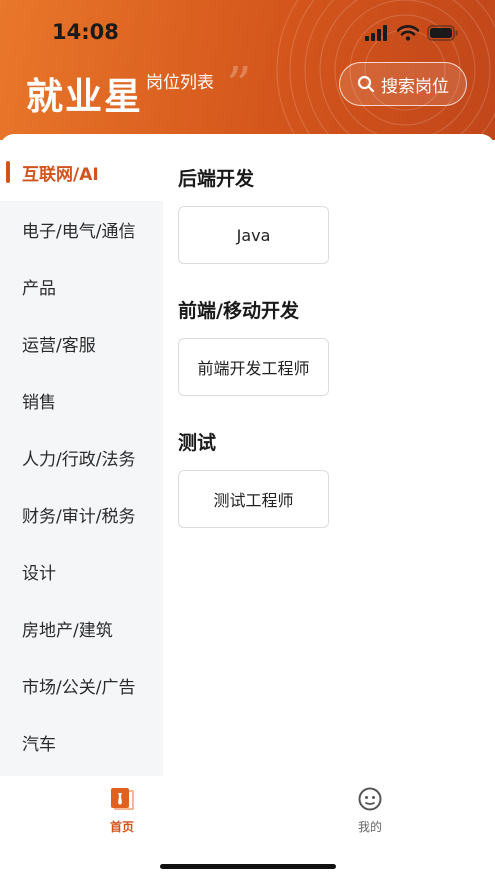 The height and width of the screenshot is (881, 495). I want to click on tab-home-label: 首页, so click(121, 827).